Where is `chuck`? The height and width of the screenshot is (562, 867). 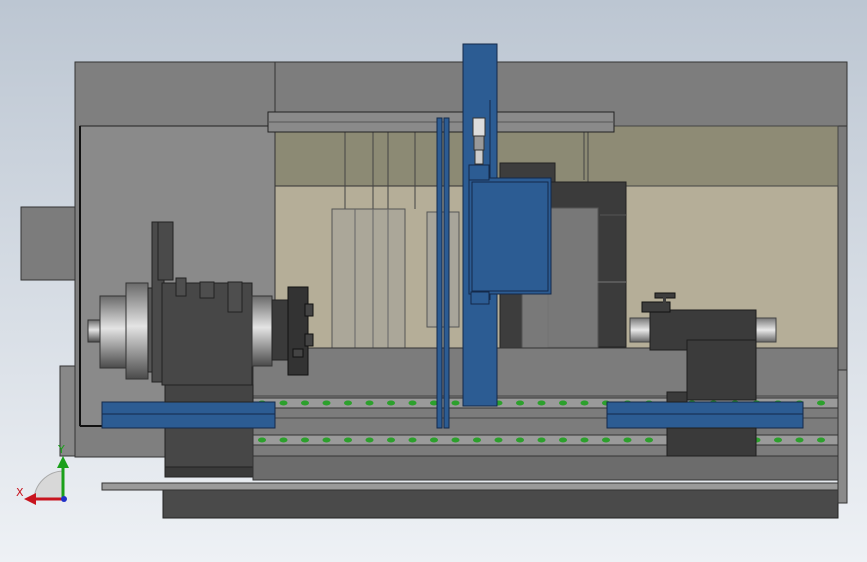
chuck is located at coordinates (281, 330).